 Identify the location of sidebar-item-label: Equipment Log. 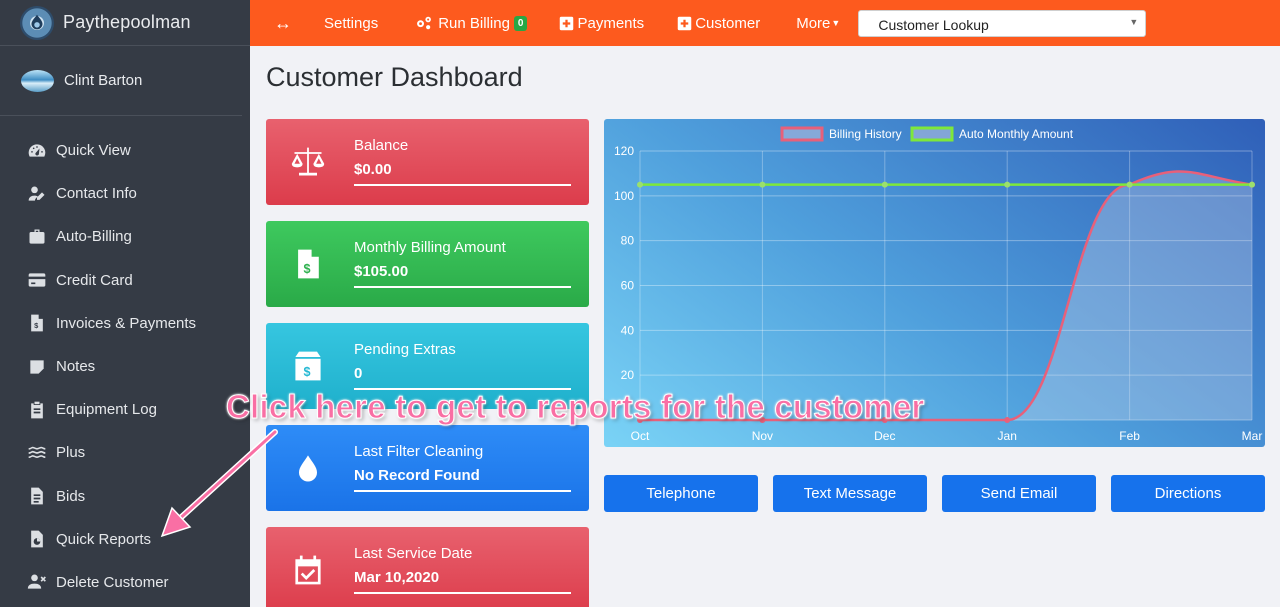
(106, 410).